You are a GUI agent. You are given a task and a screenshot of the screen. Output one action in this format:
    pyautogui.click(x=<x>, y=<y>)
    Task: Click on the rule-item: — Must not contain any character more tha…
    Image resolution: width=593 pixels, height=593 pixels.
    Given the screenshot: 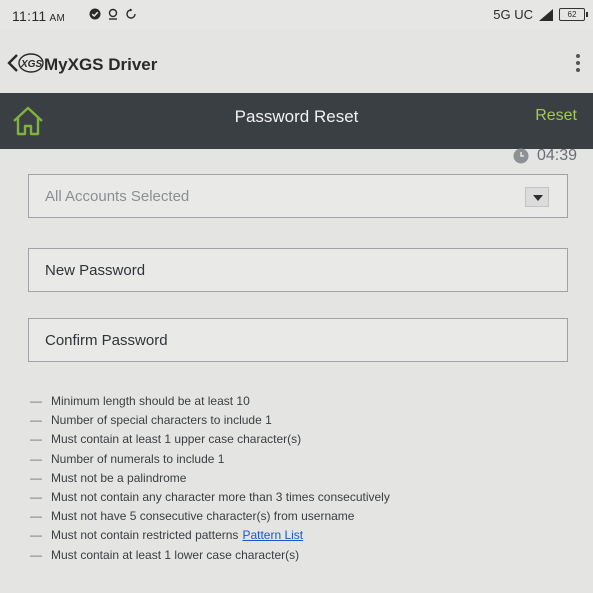 What is the action you would take?
    pyautogui.click(x=300, y=497)
    